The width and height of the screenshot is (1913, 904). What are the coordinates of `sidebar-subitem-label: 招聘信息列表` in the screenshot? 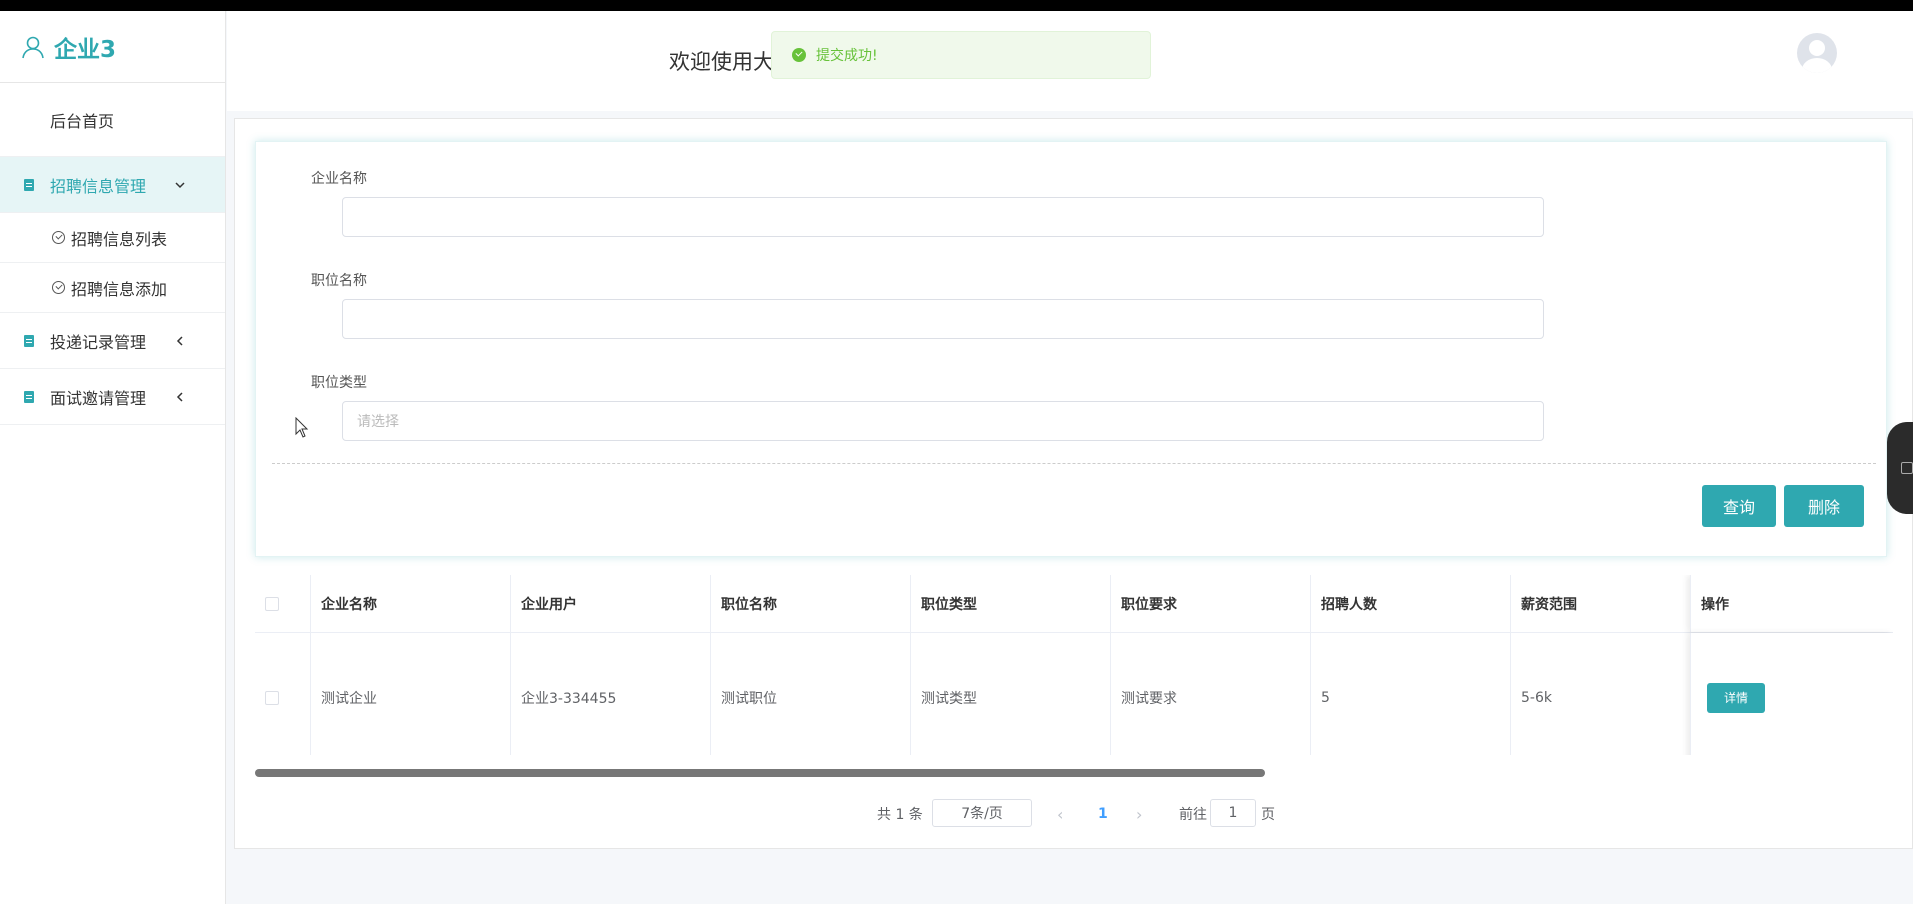 It's located at (119, 239).